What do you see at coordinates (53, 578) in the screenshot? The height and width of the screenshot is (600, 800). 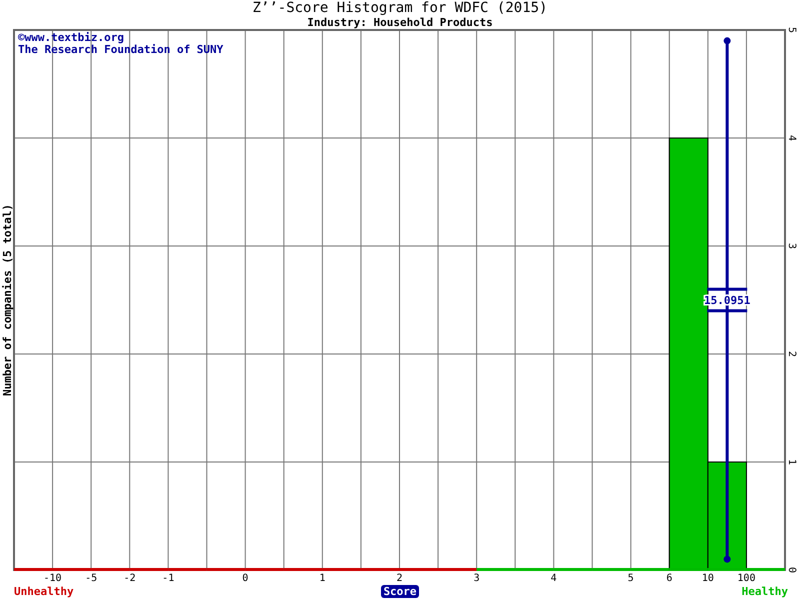 I see `x-tick-label: -10` at bounding box center [53, 578].